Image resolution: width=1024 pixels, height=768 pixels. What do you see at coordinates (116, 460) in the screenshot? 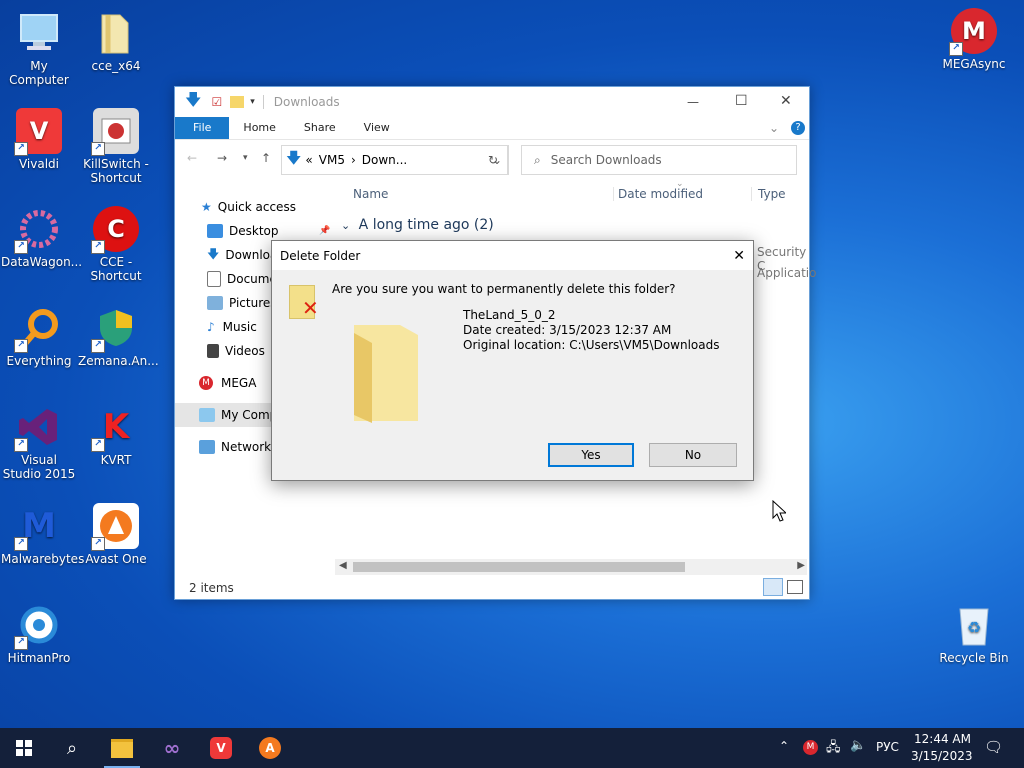
I see `desktop-icon-label: KVRT` at bounding box center [116, 460].